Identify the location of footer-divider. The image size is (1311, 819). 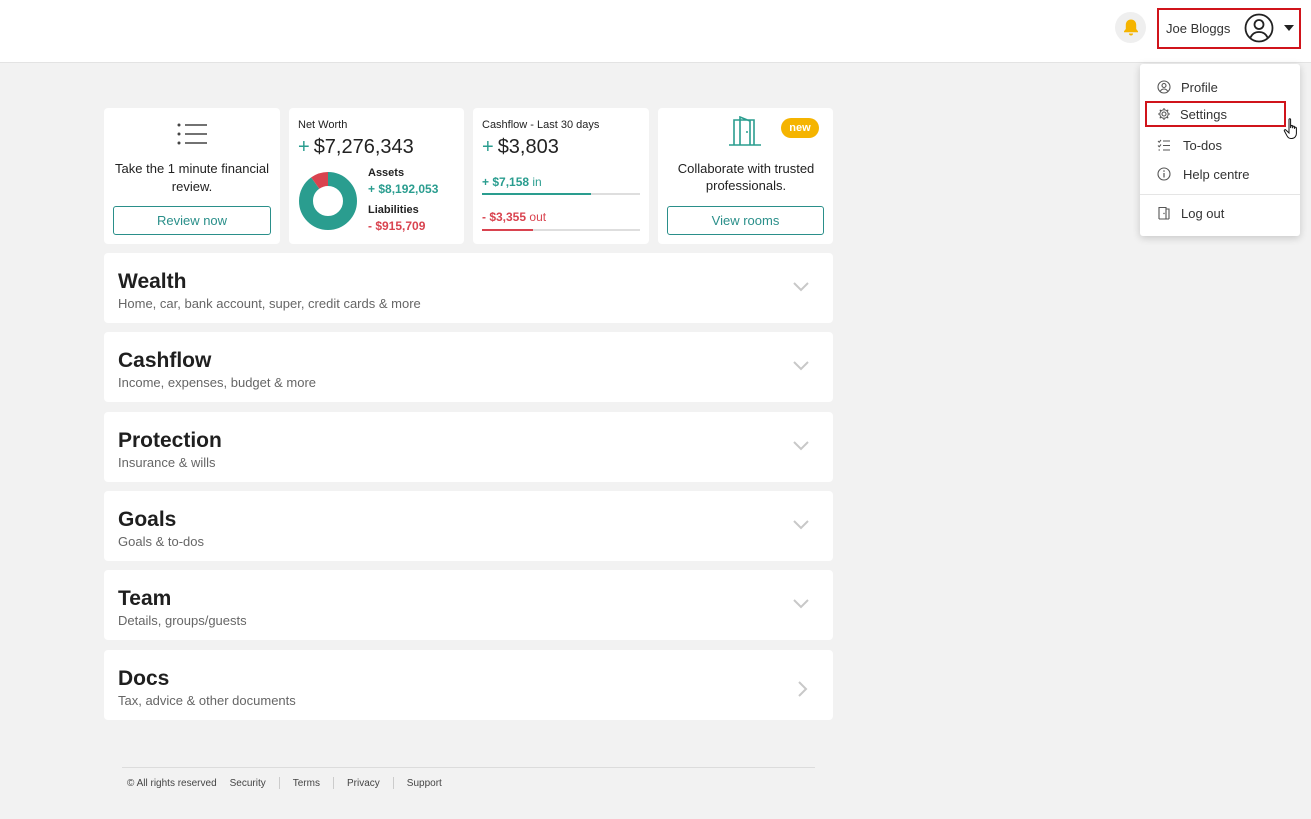
(468, 767).